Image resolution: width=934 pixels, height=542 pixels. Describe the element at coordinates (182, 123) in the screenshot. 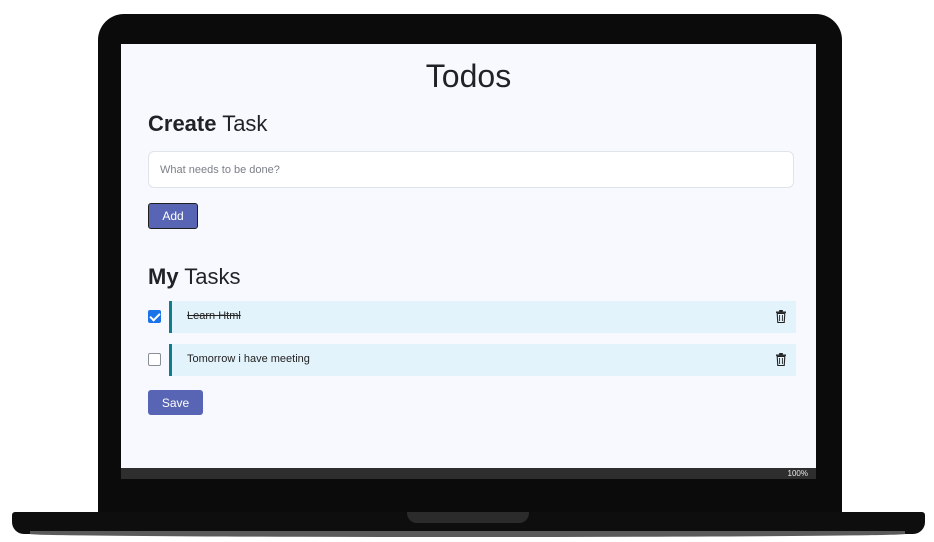

I see `create-heading-bold: Create` at that location.